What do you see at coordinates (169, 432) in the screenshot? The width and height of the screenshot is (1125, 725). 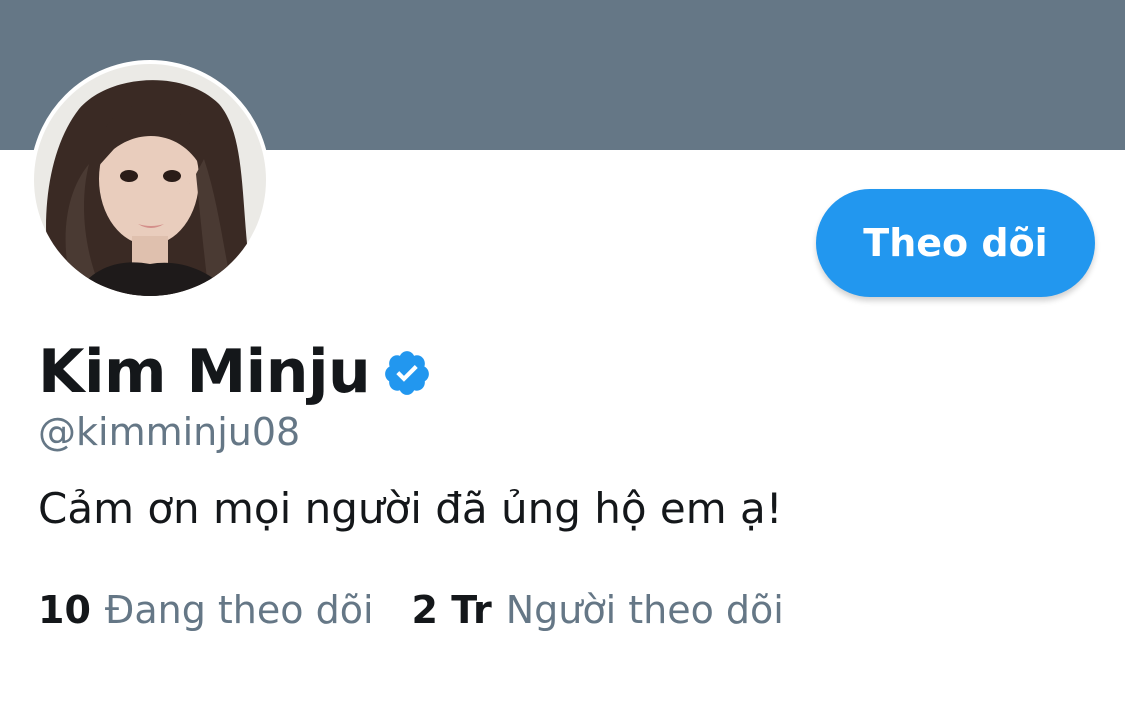 I see `user-handle: @kimminju08` at bounding box center [169, 432].